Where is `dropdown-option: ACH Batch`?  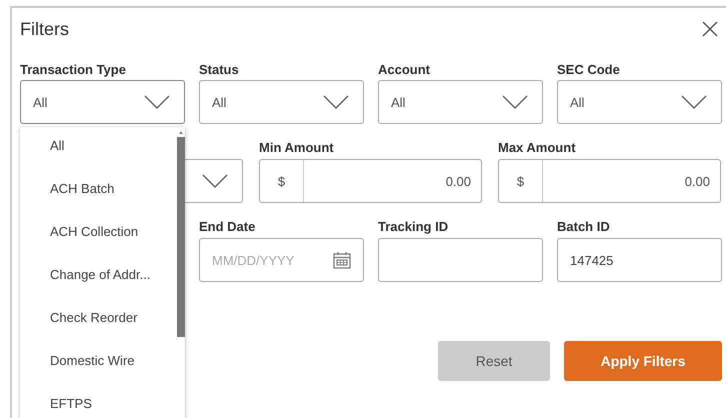 dropdown-option: ACH Batch is located at coordinates (98, 200).